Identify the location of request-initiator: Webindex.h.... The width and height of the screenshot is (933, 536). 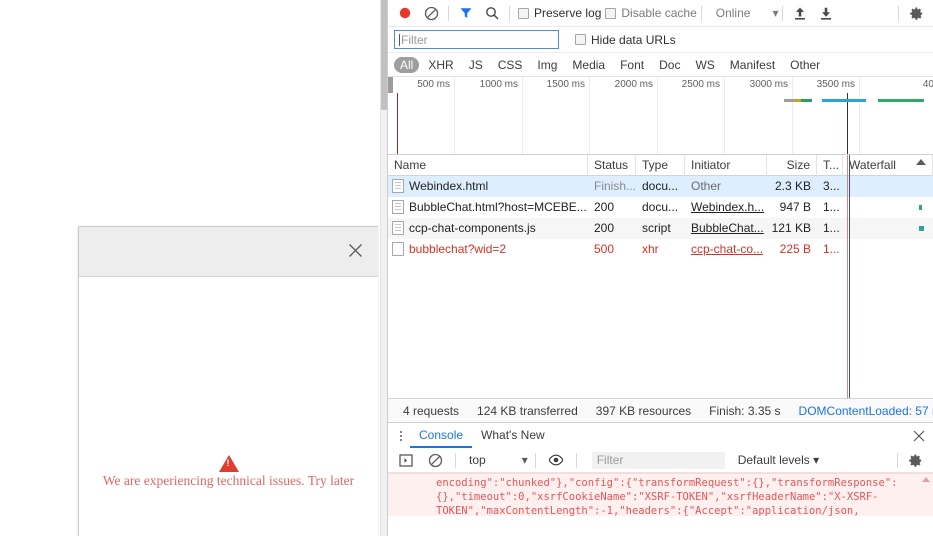
(726, 207).